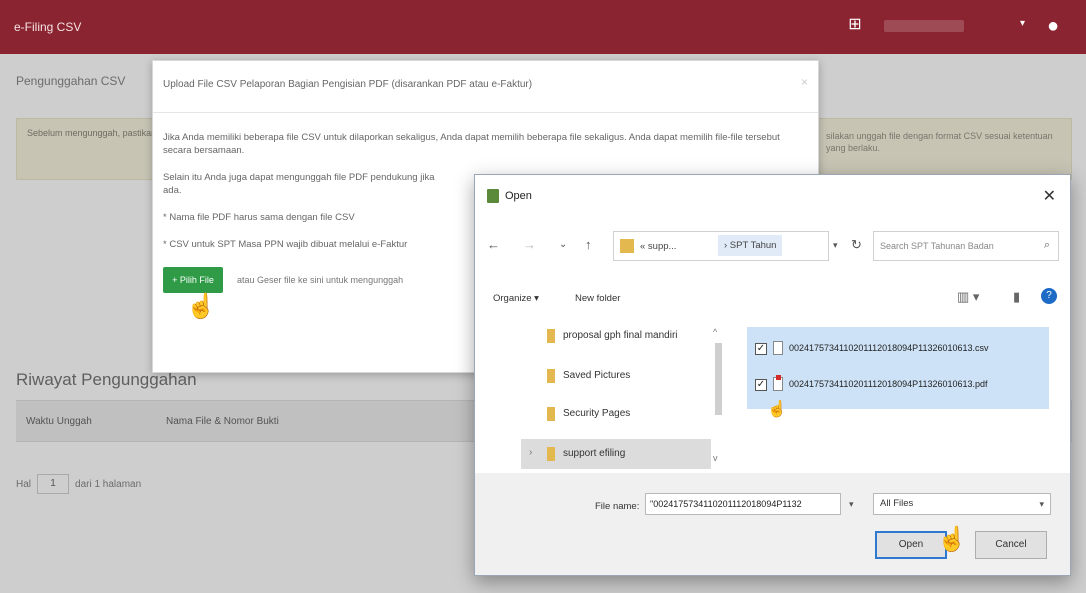  I want to click on apps-grid-icon: ⊞, so click(855, 25).